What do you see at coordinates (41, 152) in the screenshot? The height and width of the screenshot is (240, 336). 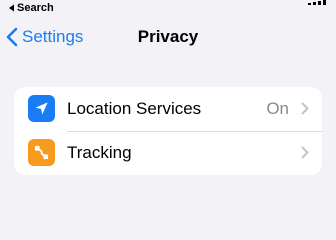 I see `tracking-icon` at bounding box center [41, 152].